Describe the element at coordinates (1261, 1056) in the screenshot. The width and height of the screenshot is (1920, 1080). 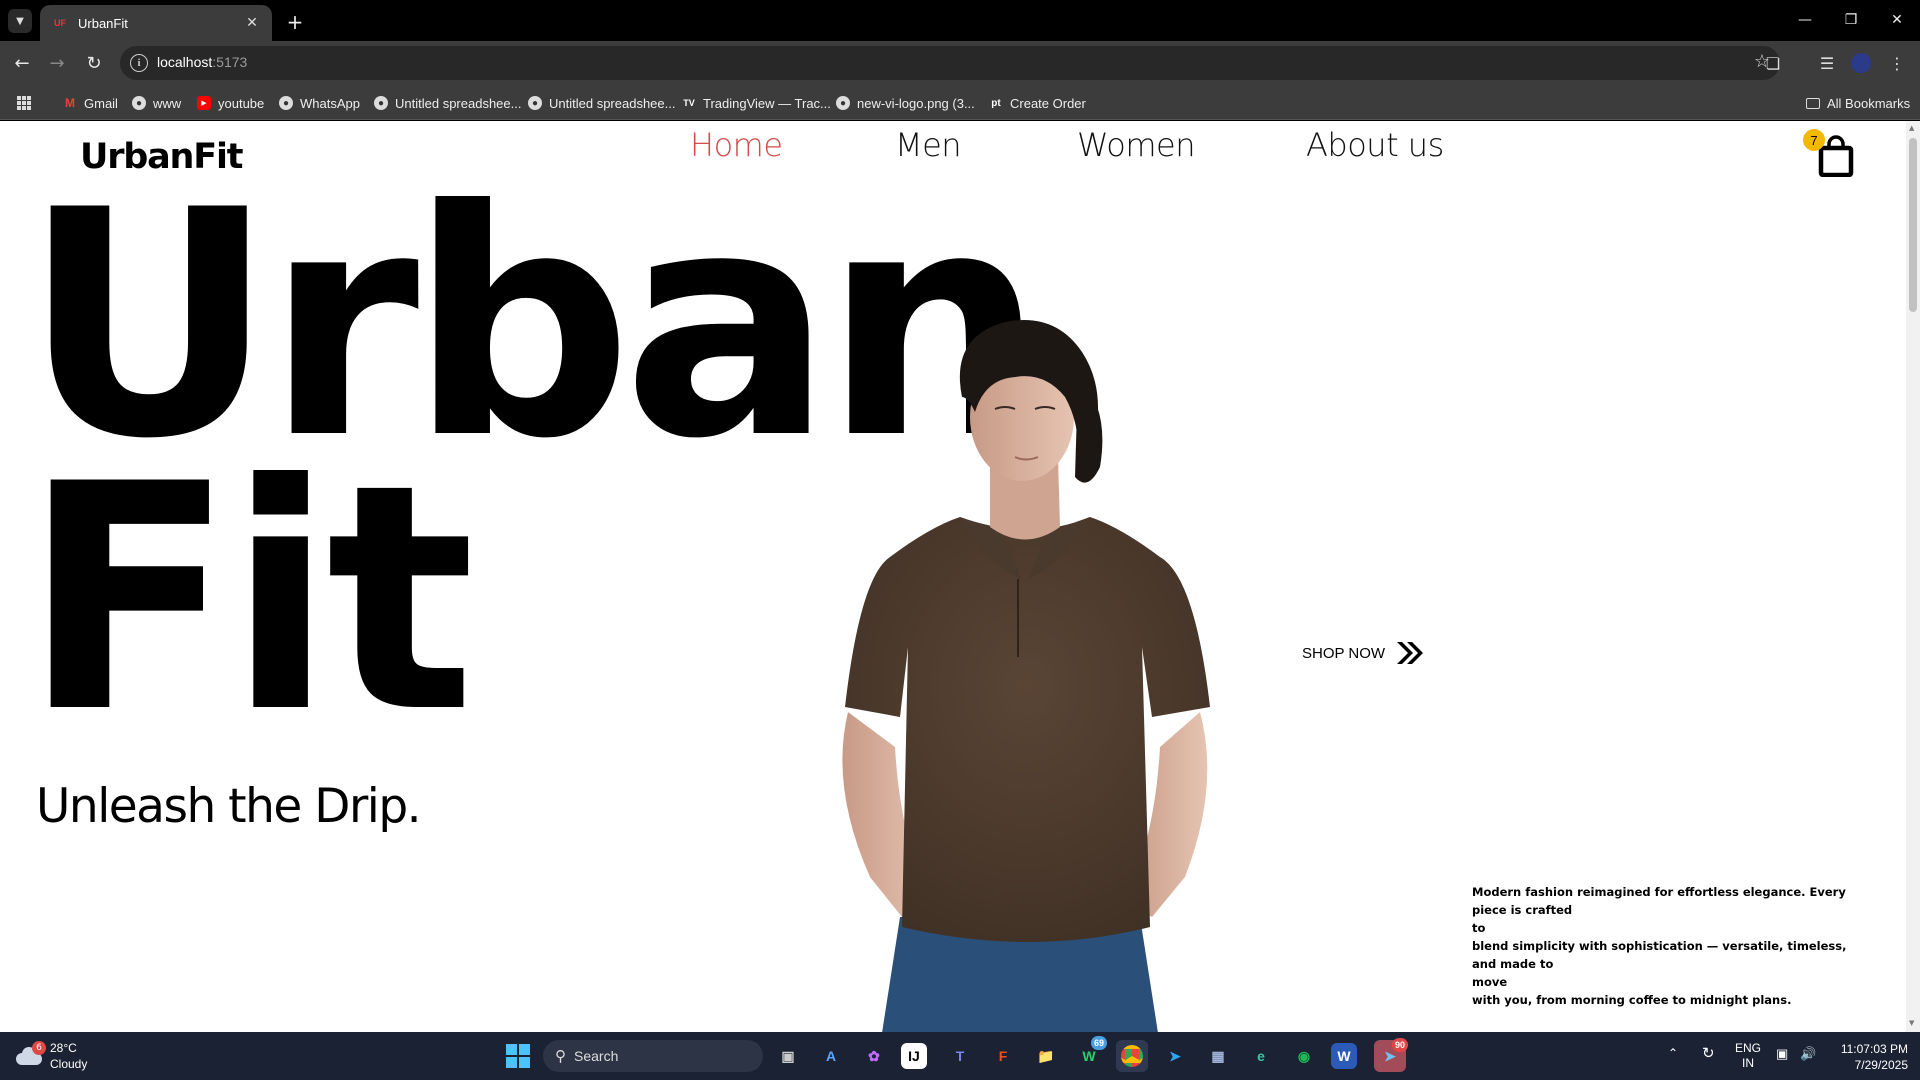
I see `edge-icon: e` at that location.